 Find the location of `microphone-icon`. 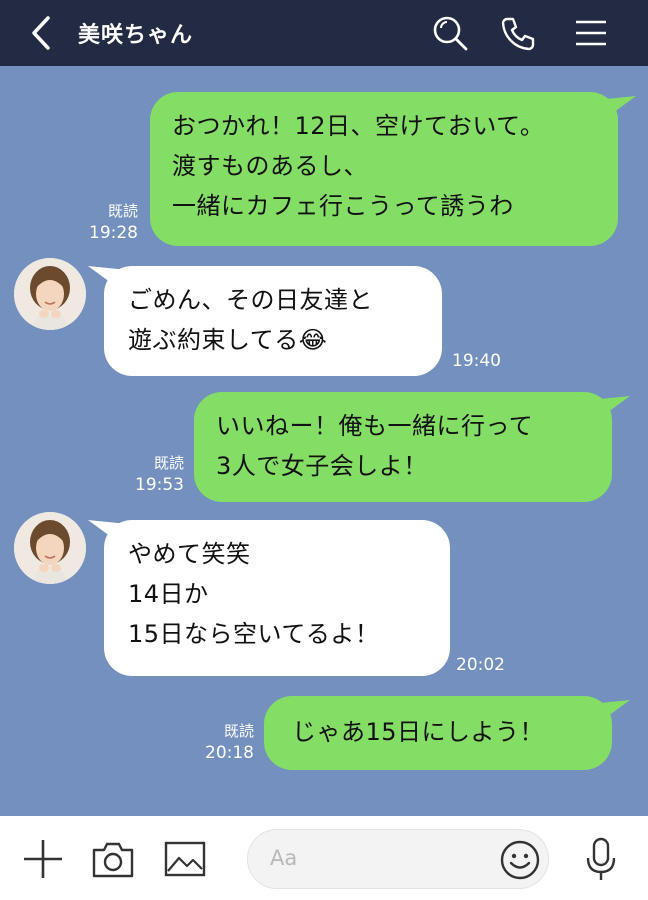

microphone-icon is located at coordinates (601, 859).